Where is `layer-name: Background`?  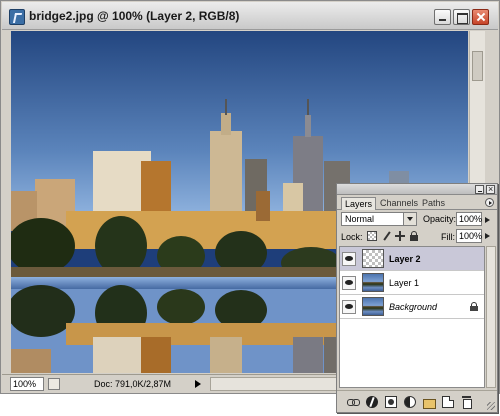
layer-name: Background is located at coordinates (413, 307).